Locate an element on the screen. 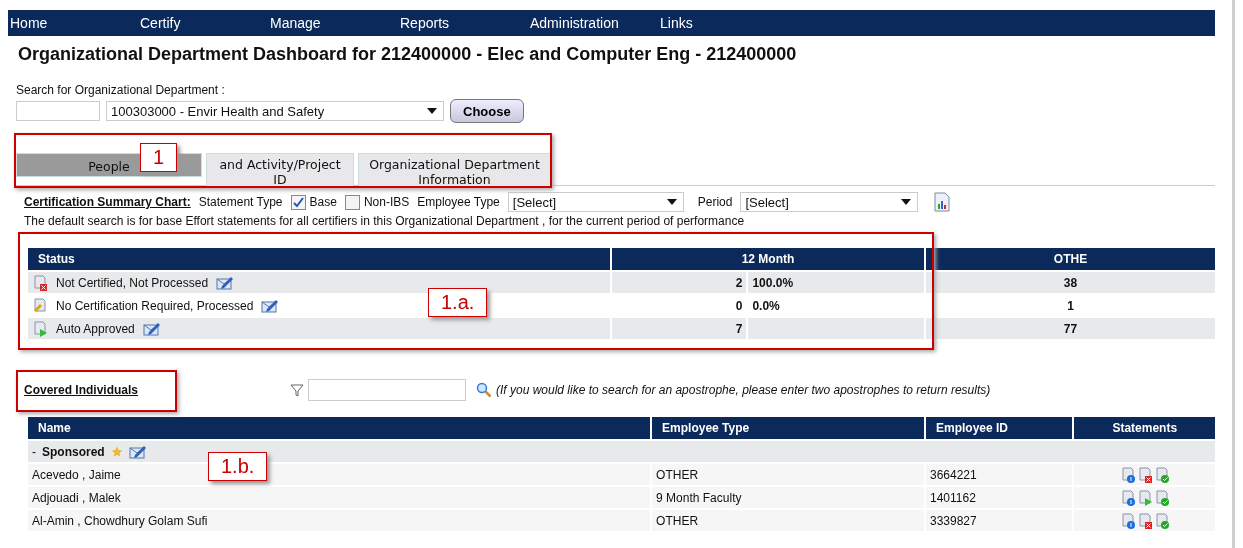 The image size is (1243, 548). period-dropdown: [Select] is located at coordinates (829, 202).